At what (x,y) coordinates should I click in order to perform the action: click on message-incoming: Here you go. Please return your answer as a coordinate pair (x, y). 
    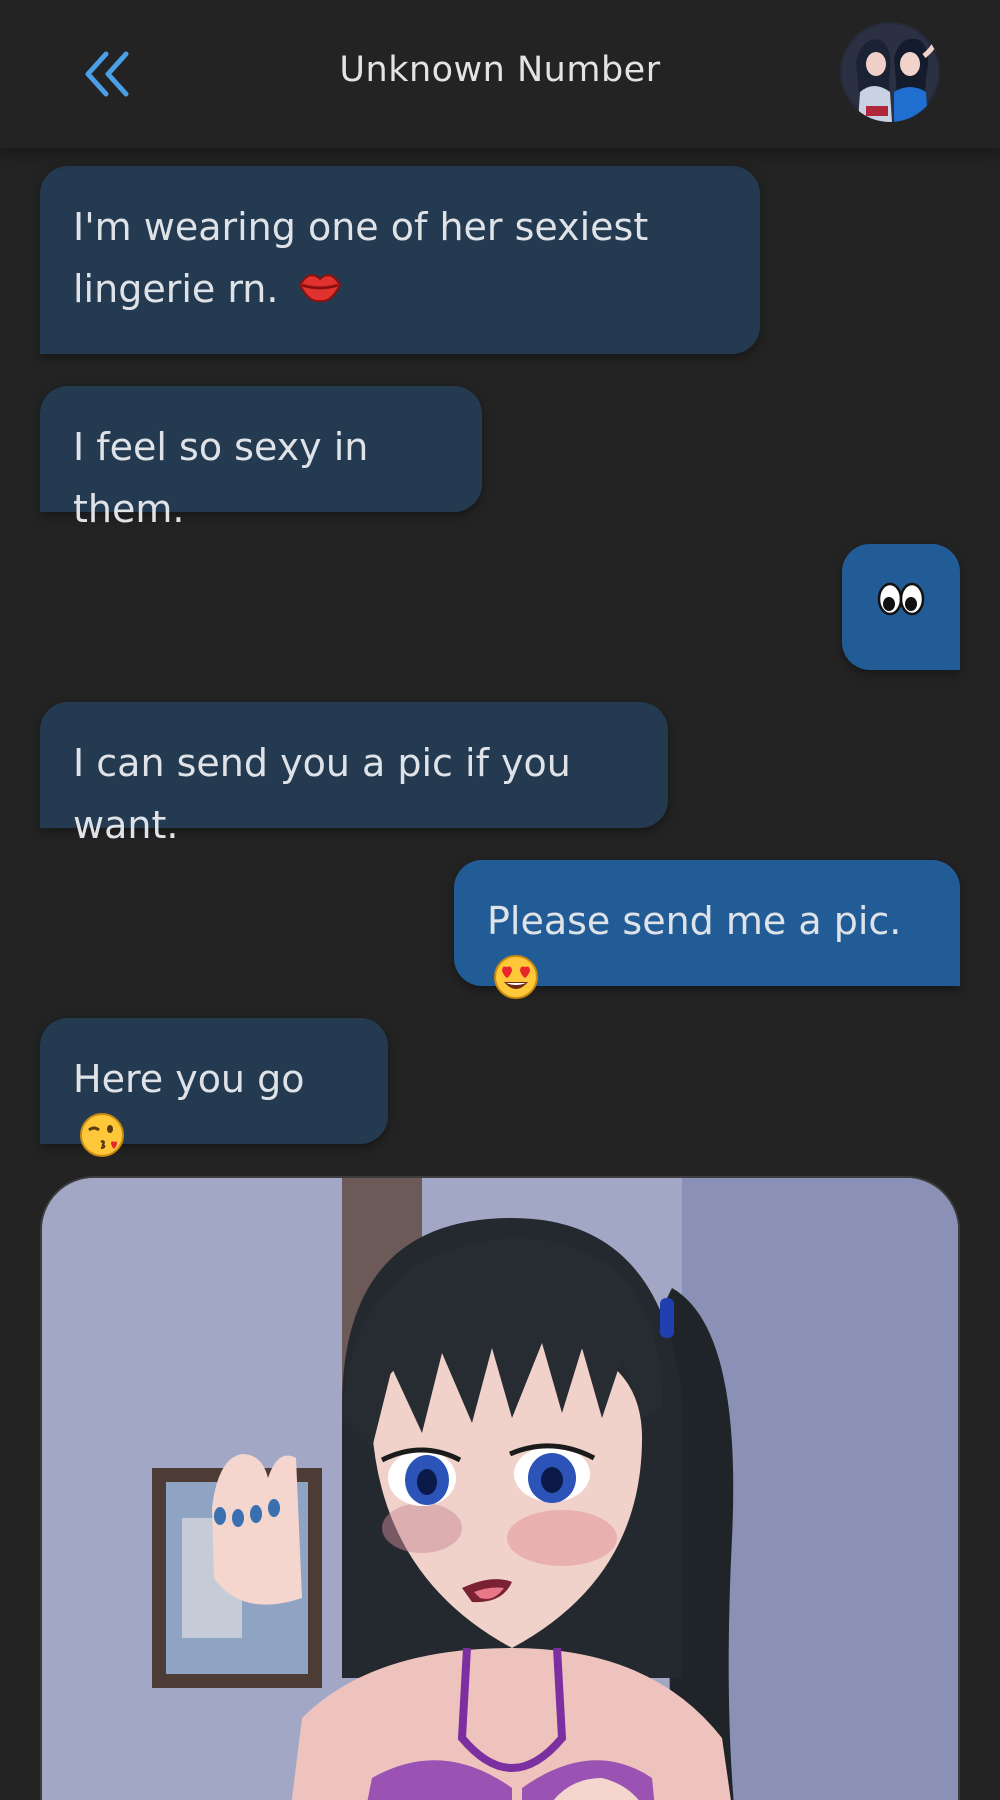
    Looking at the image, I should click on (214, 1087).